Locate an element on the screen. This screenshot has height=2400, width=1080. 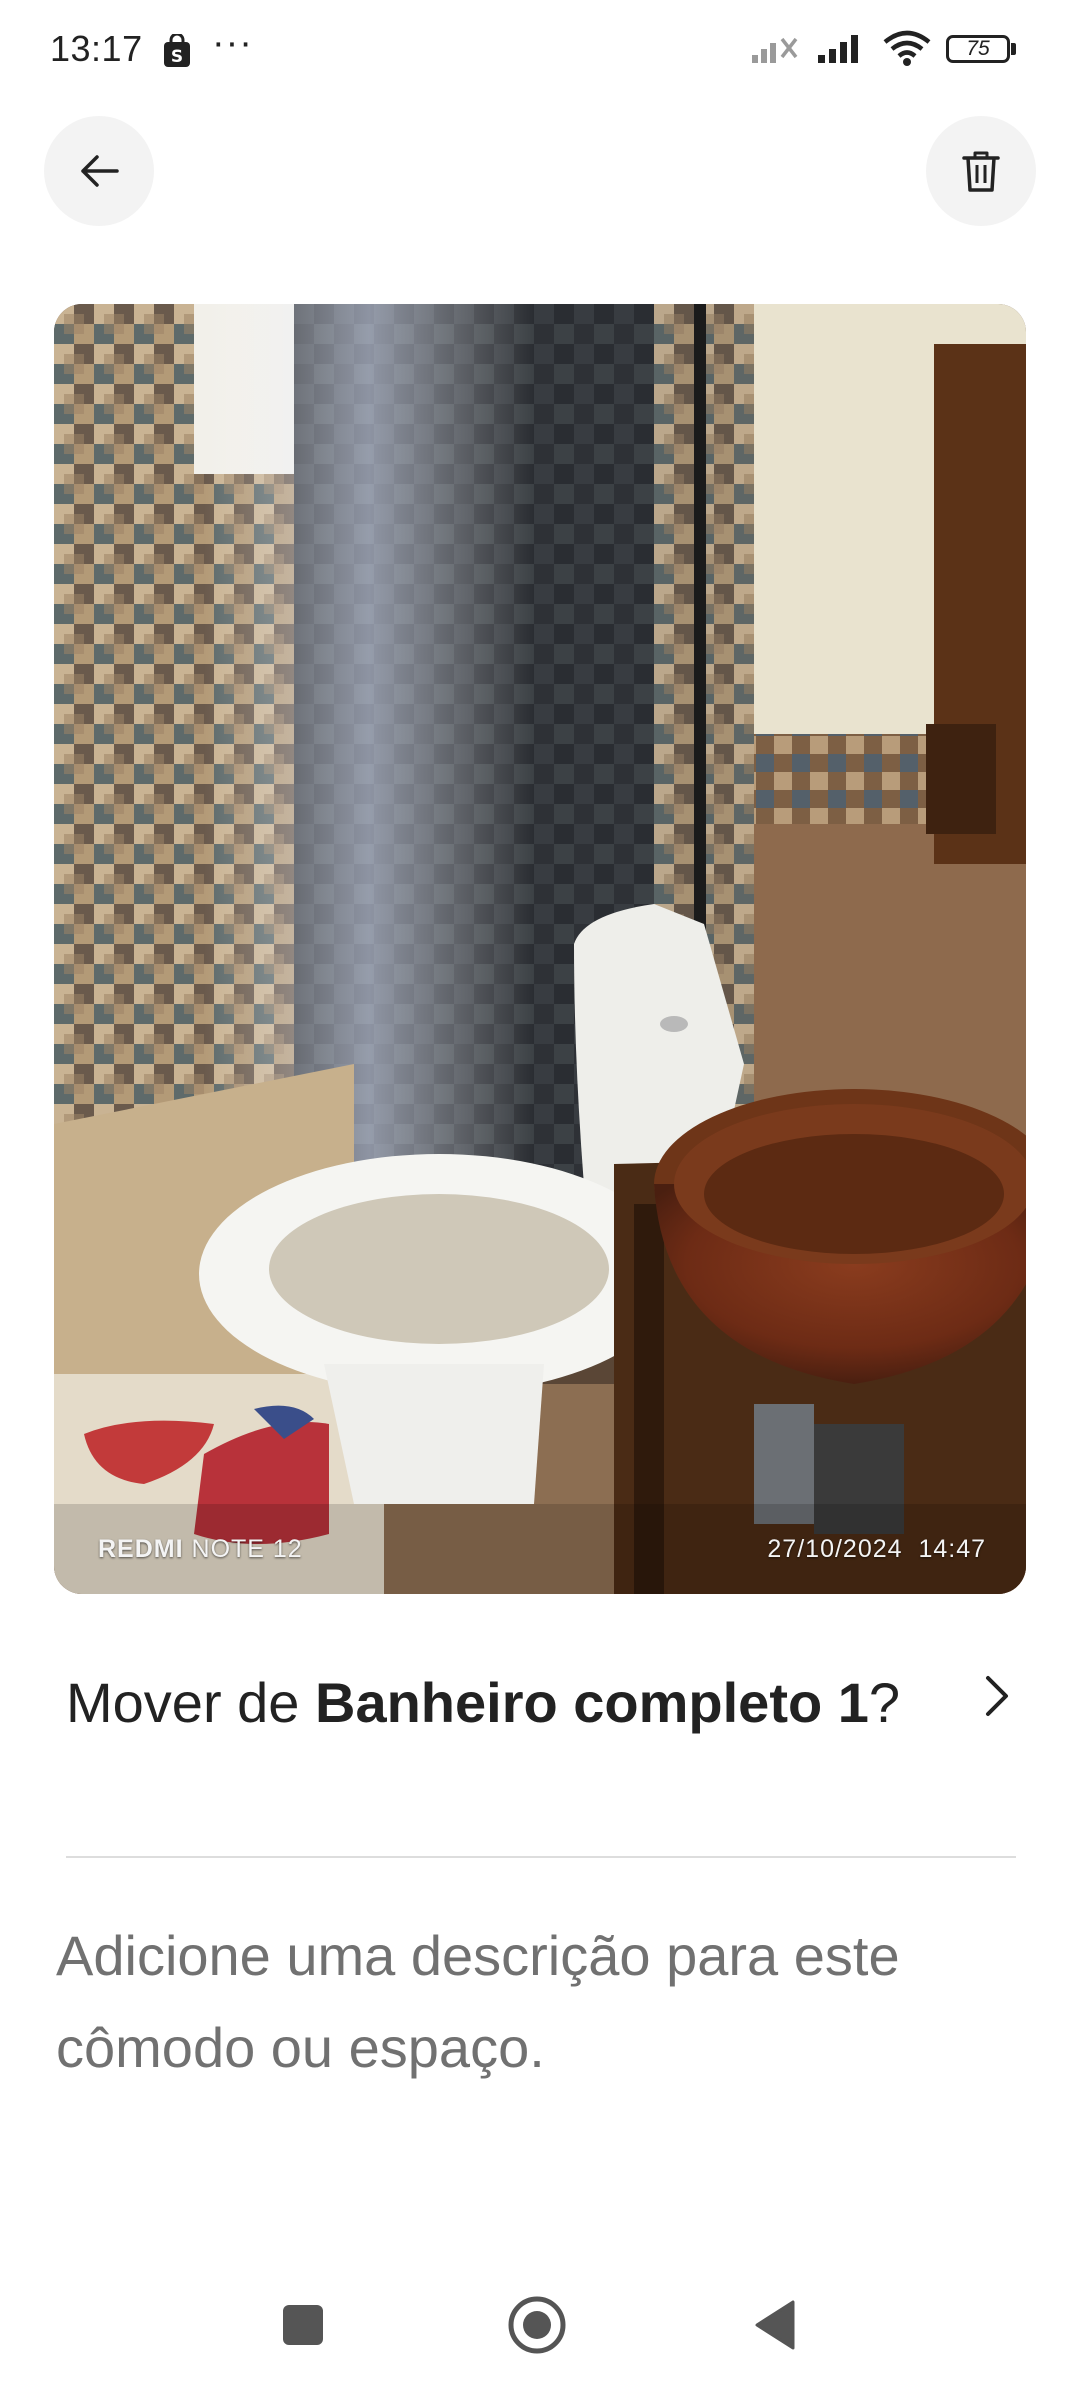
system-navigation-bar is located at coordinates (540, 2335).